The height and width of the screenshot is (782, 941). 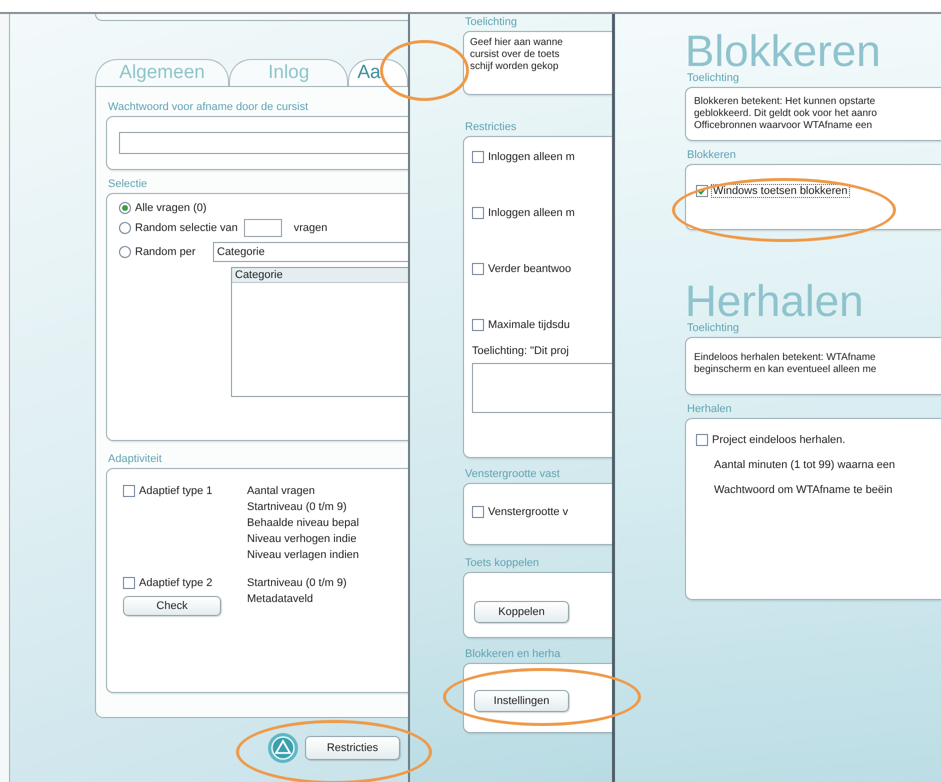 I want to click on checkbox-label: Maximale tijdsdu, so click(x=529, y=325).